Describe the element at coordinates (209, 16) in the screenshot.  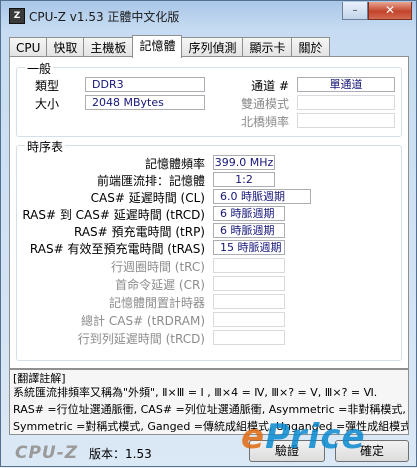
I see `title-bar: Z CPU-Z v1.53 正體中文化版 – ✕` at that location.